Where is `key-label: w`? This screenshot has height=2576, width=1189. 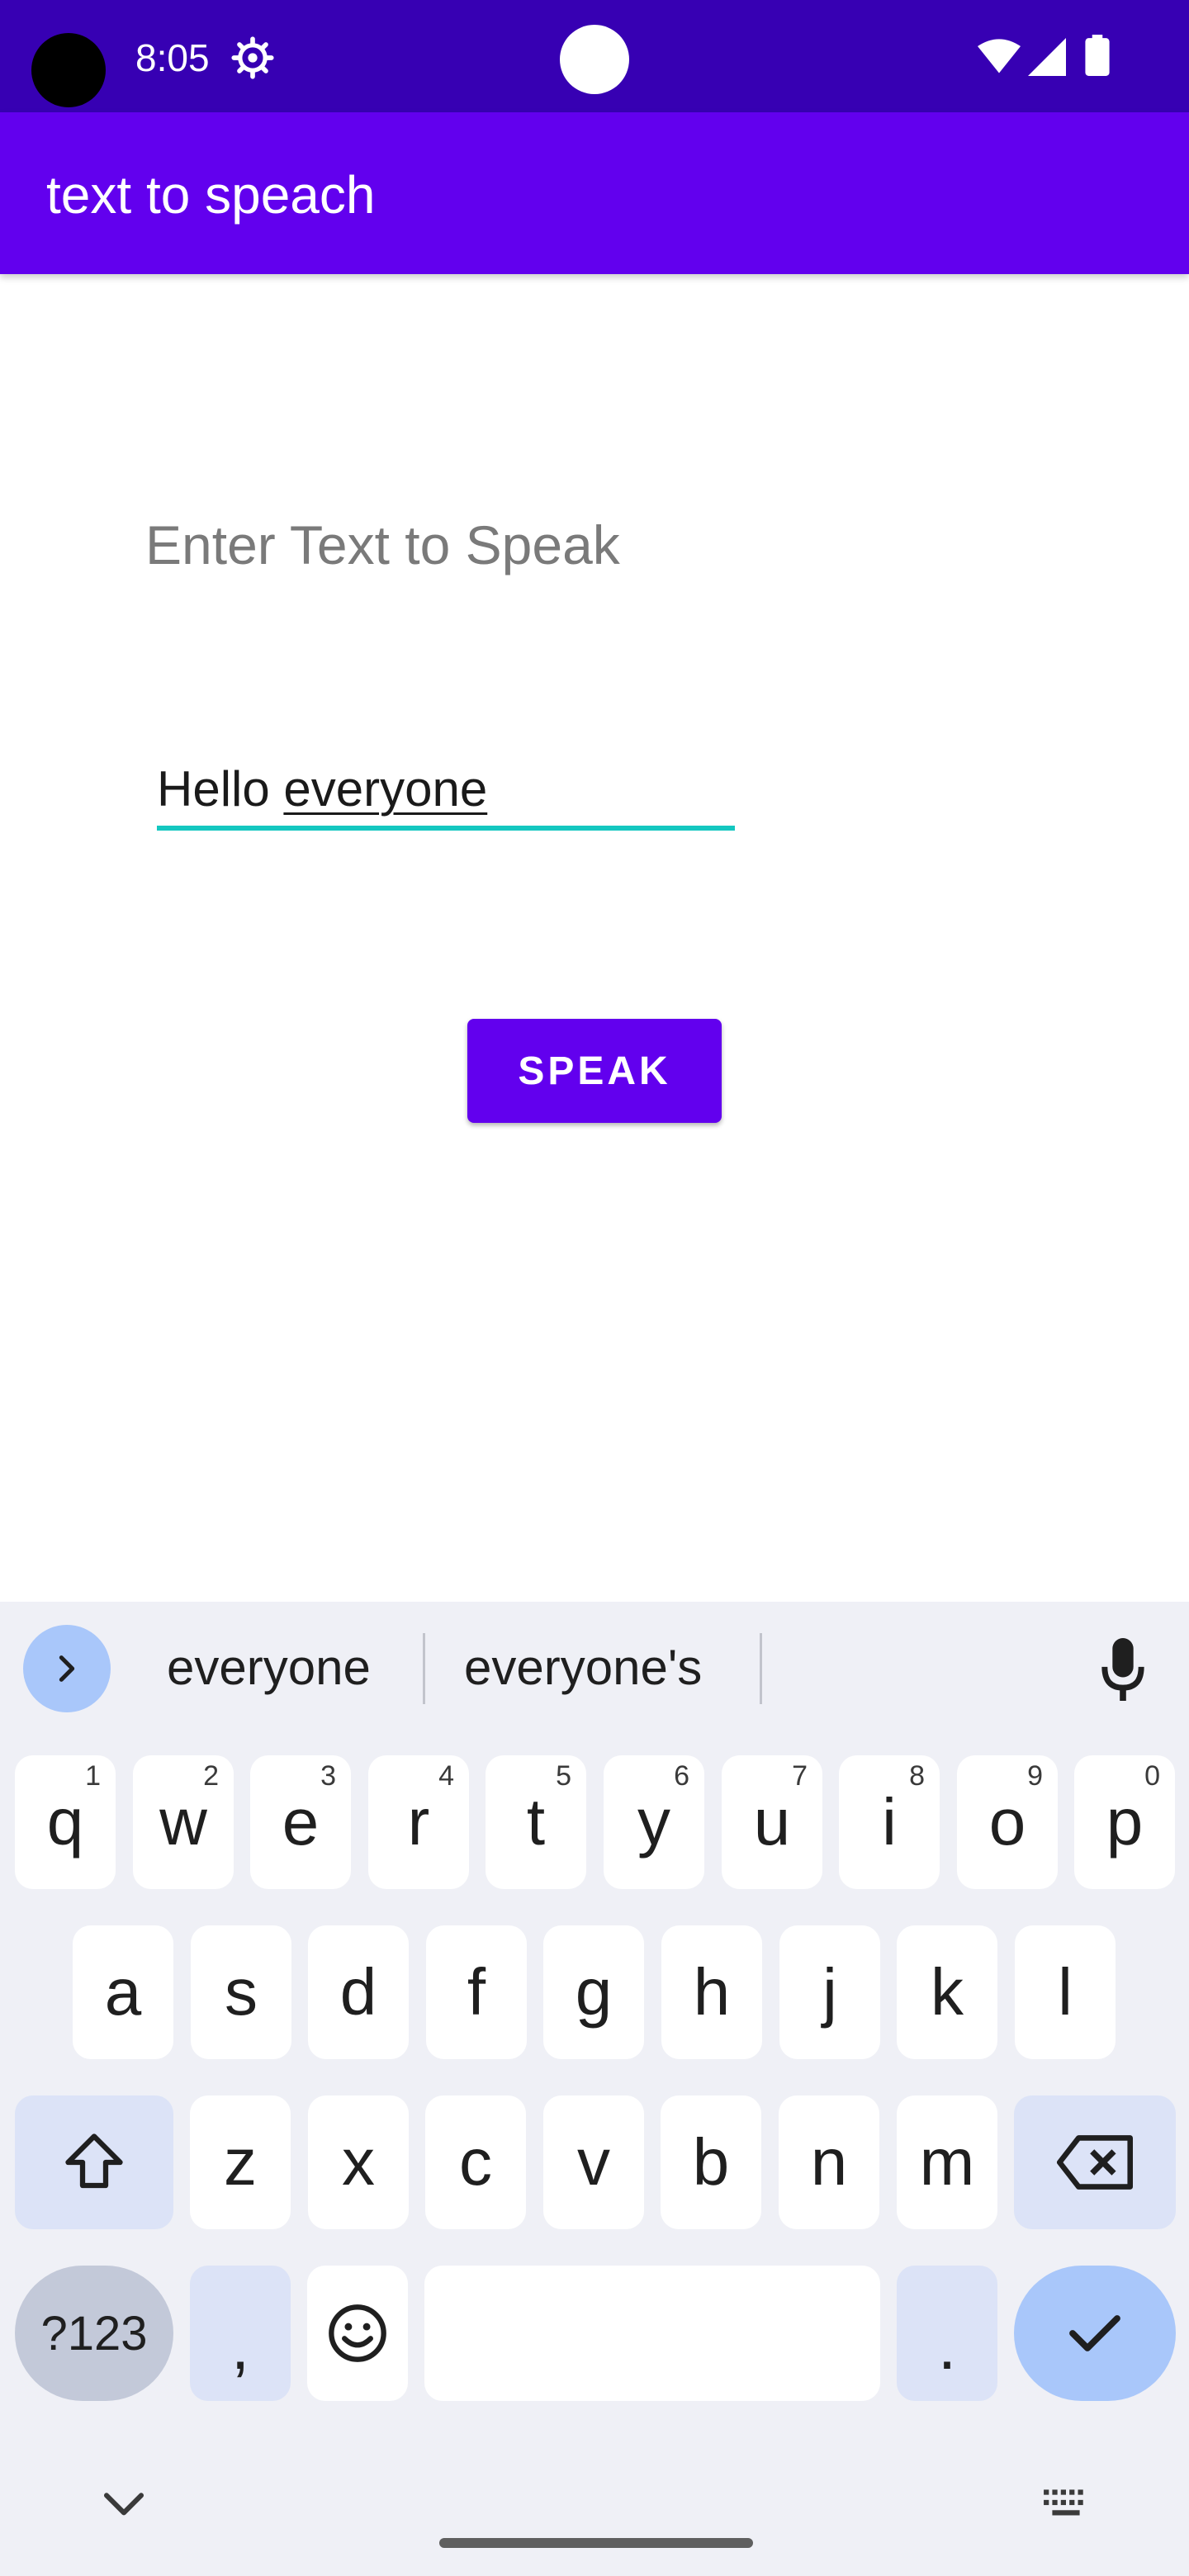
key-label: w is located at coordinates (183, 1822).